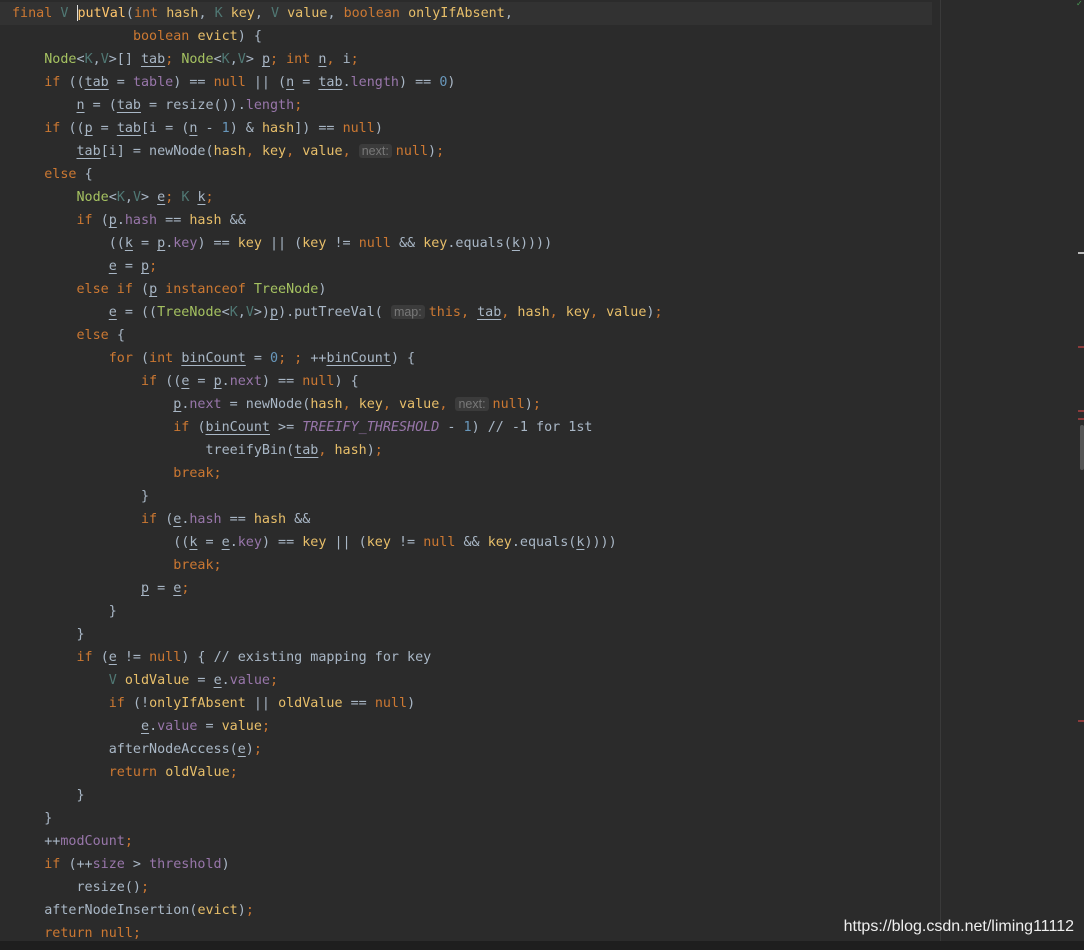 Image resolution: width=1084 pixels, height=950 pixels. What do you see at coordinates (274, 358) in the screenshot?
I see `code-token: 0` at bounding box center [274, 358].